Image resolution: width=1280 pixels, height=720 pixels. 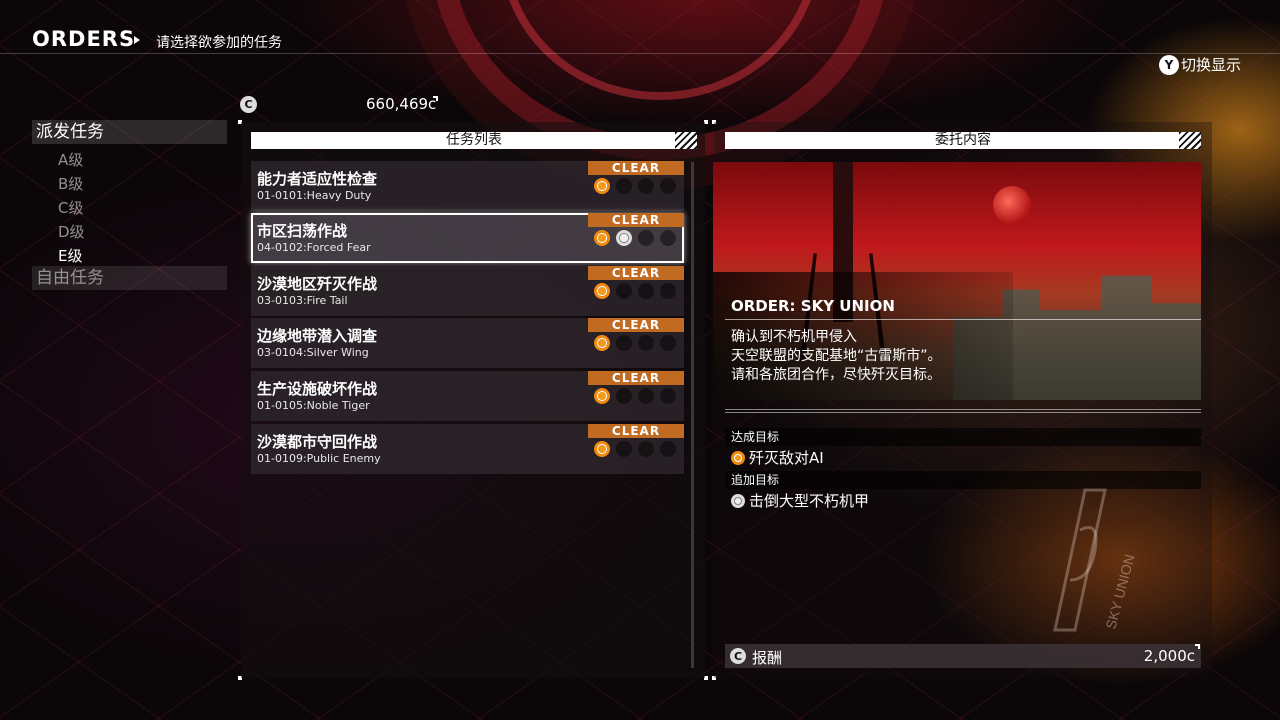 What do you see at coordinates (313, 405) in the screenshot?
I see `mission-code: 01-0105:Noble Tiger` at bounding box center [313, 405].